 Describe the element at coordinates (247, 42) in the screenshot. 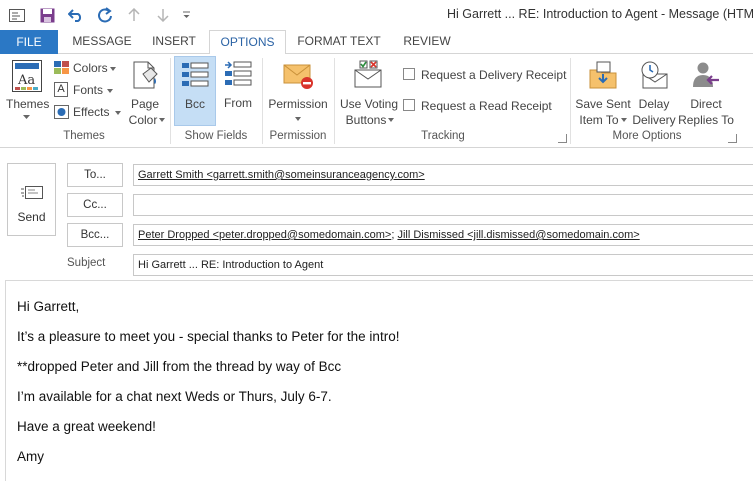

I see `tab-options: OPTIONS` at that location.